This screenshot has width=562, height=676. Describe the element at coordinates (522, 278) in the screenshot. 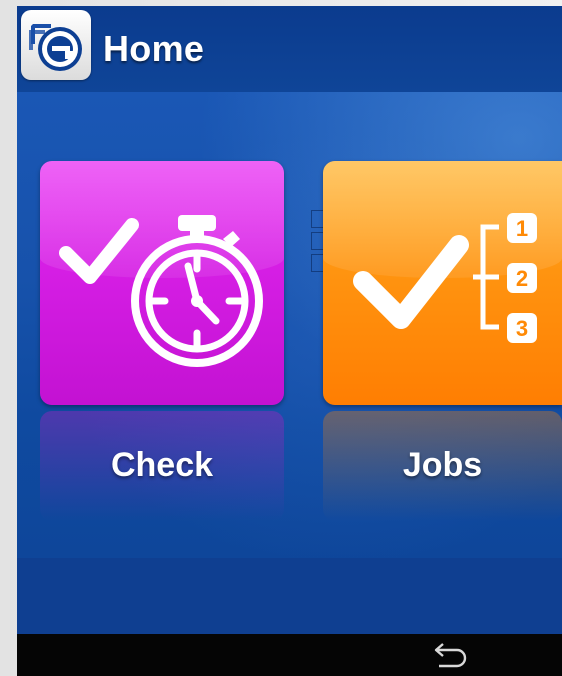

I see `list-number-2: 2` at that location.